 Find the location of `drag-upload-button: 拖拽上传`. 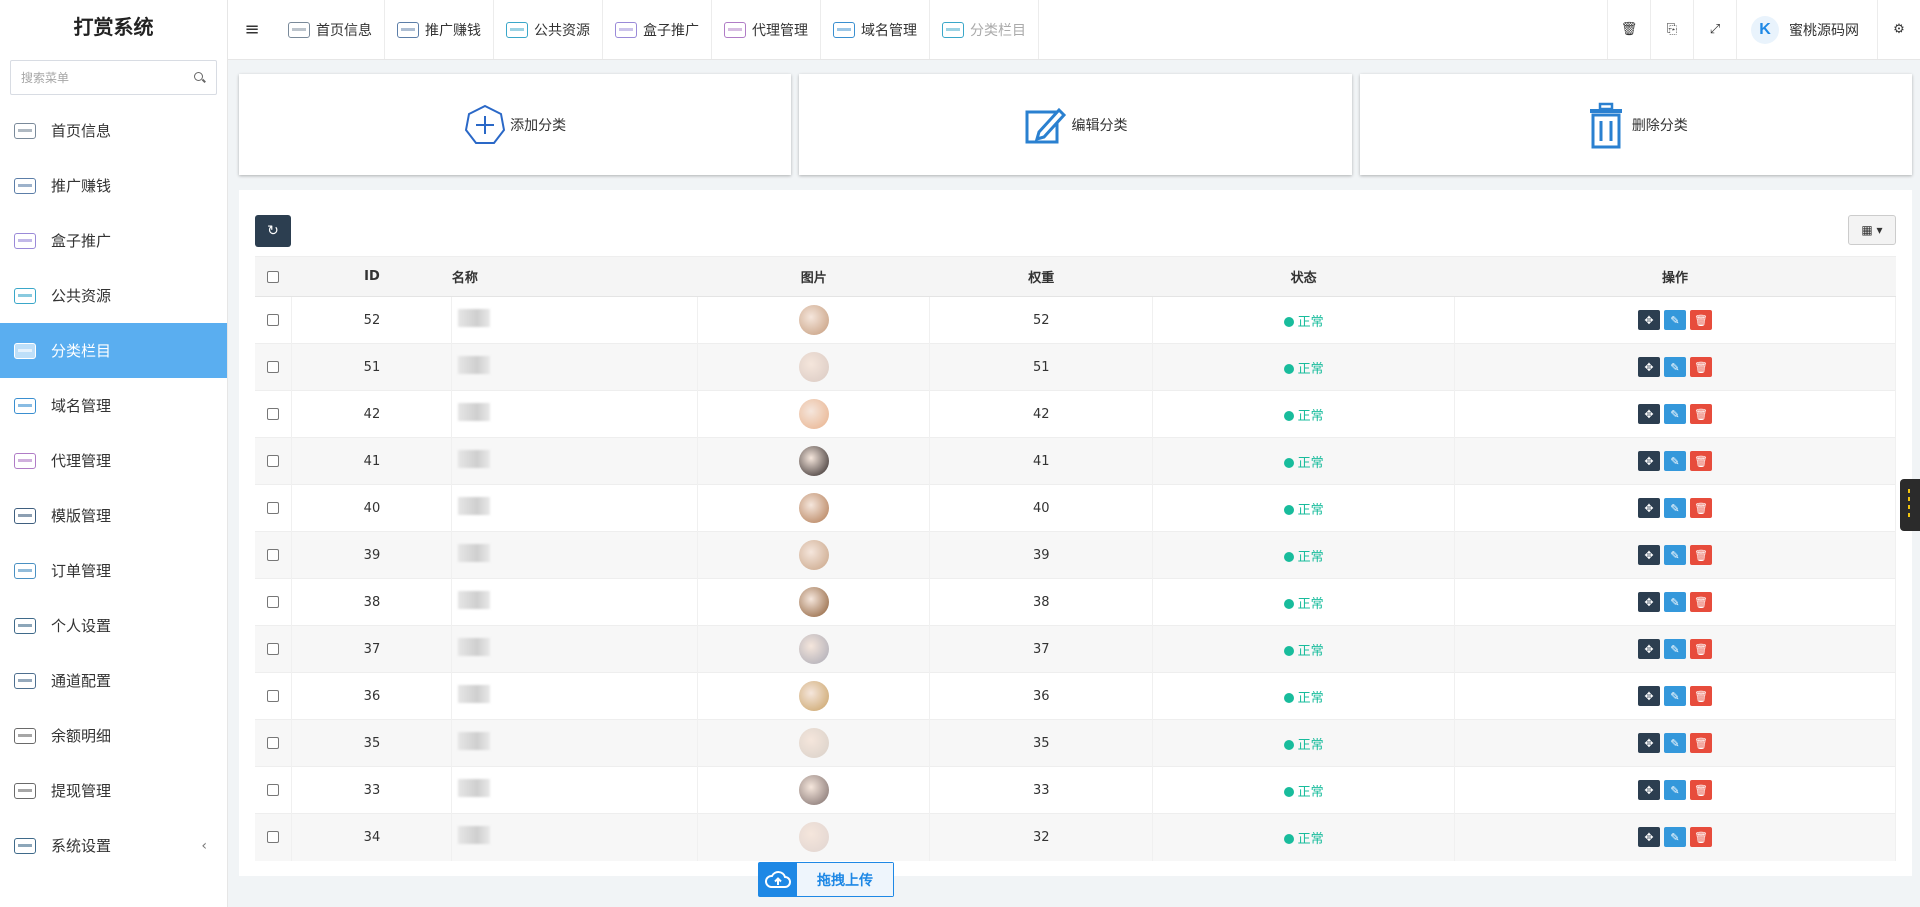

drag-upload-button: 拖拽上传 is located at coordinates (826, 879).